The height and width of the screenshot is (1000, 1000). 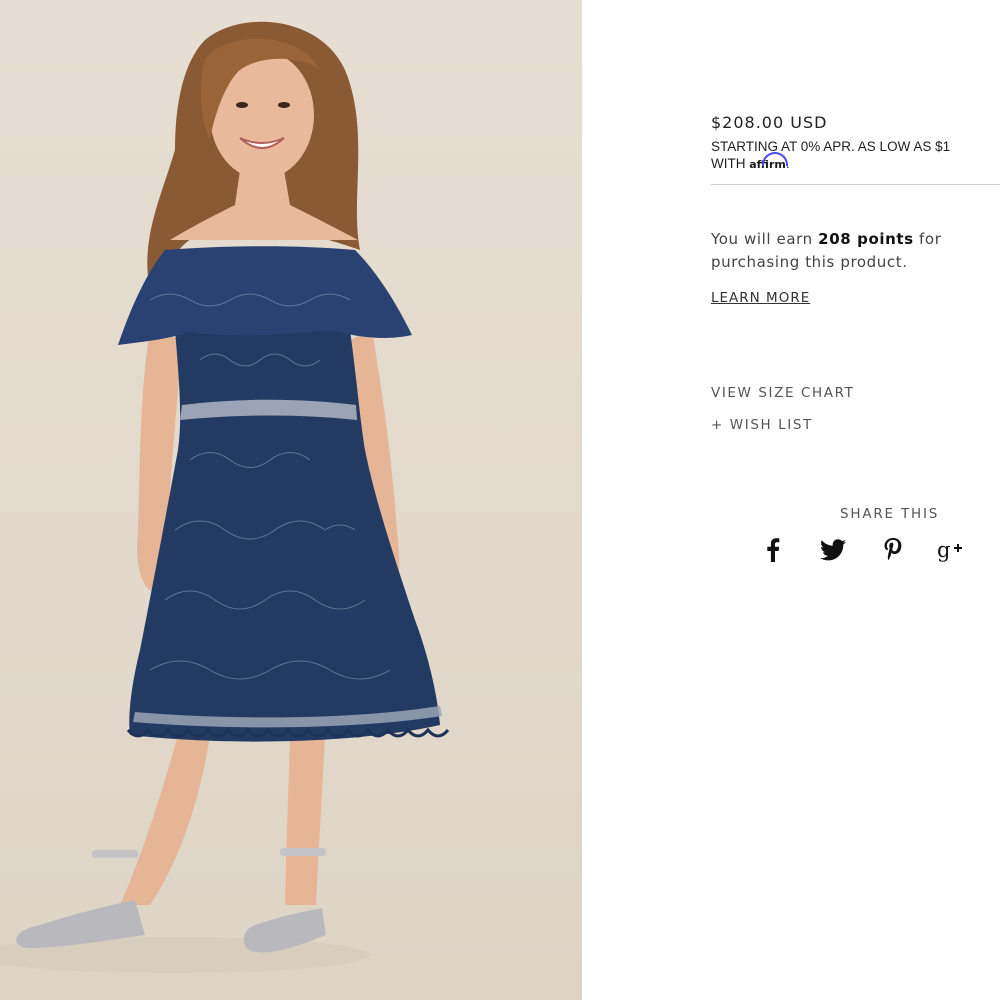 I want to click on points-prefix: You will earn, so click(x=765, y=239).